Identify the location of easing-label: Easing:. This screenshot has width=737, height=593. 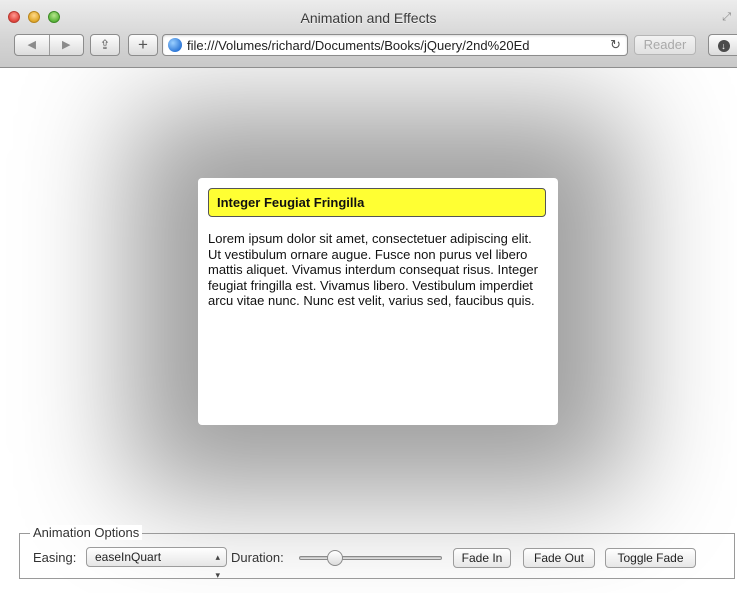
(55, 557).